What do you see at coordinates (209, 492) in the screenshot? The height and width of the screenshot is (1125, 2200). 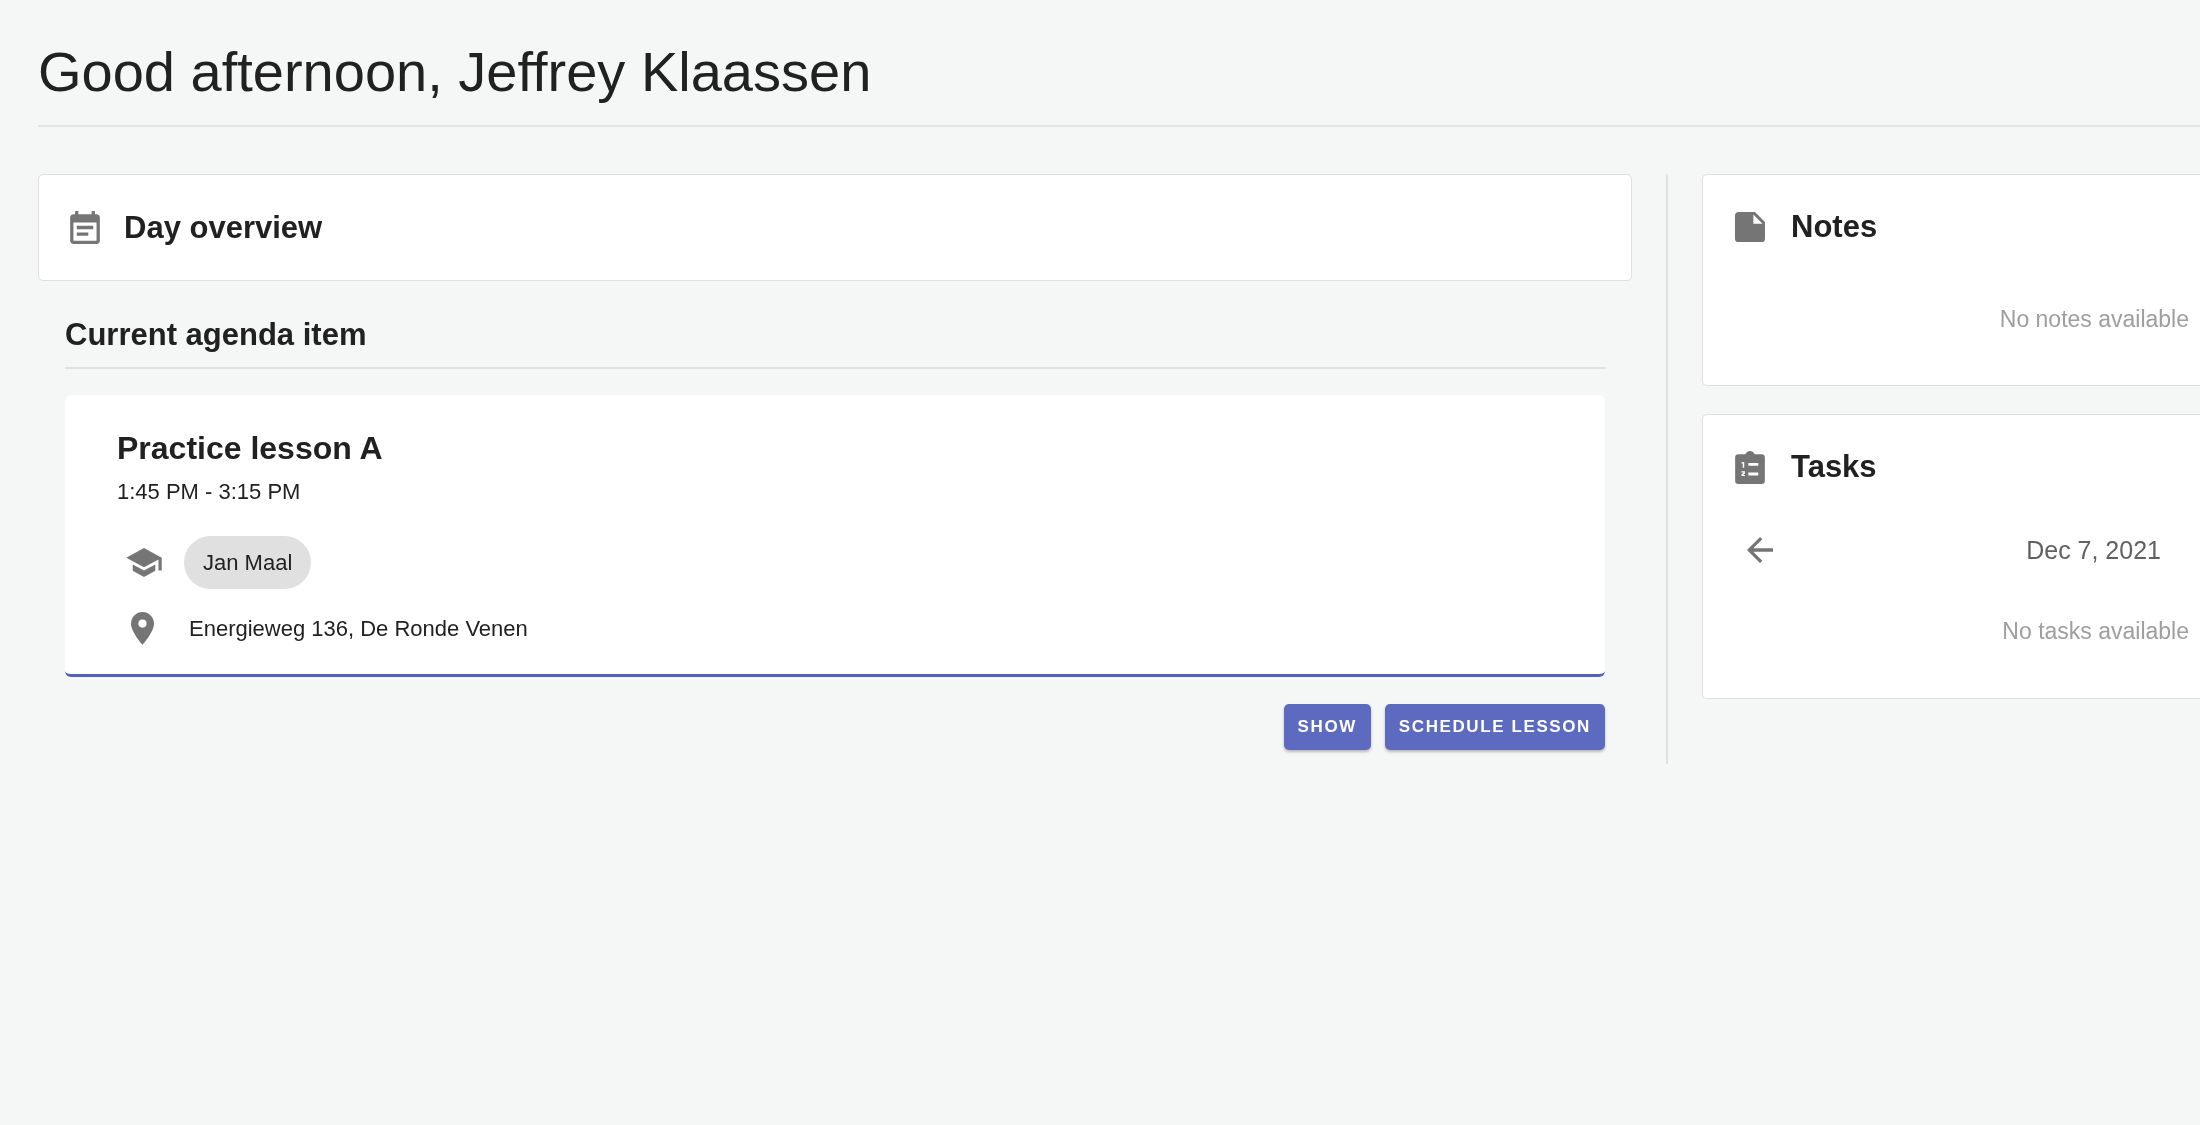 I see `lesson-time: 1:45 PM - 3:15 PM` at bounding box center [209, 492].